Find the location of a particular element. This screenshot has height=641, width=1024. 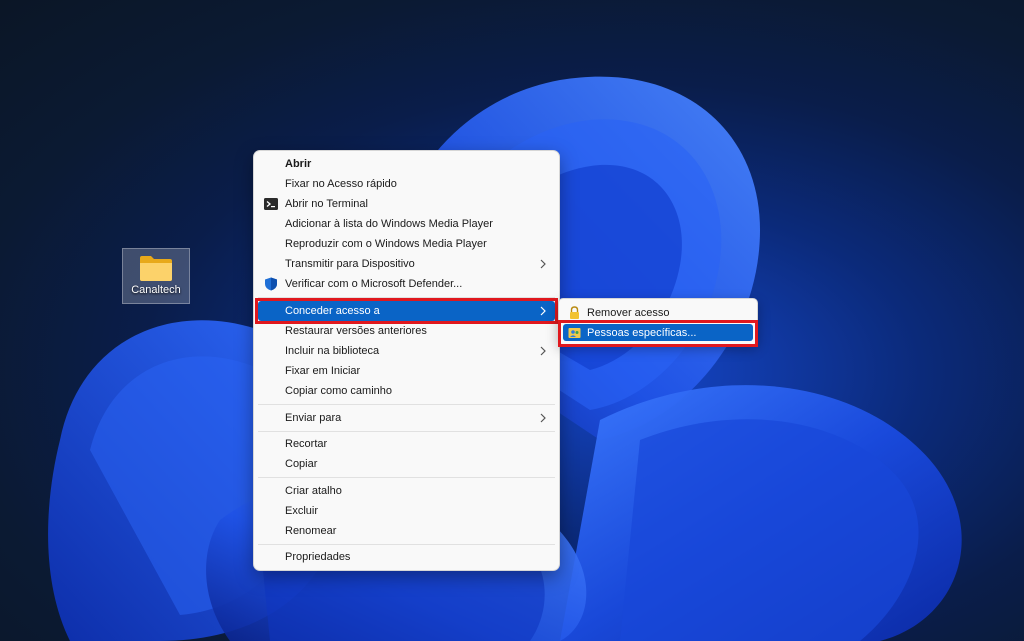

menu-item-label: Renomear is located at coordinates (311, 531).